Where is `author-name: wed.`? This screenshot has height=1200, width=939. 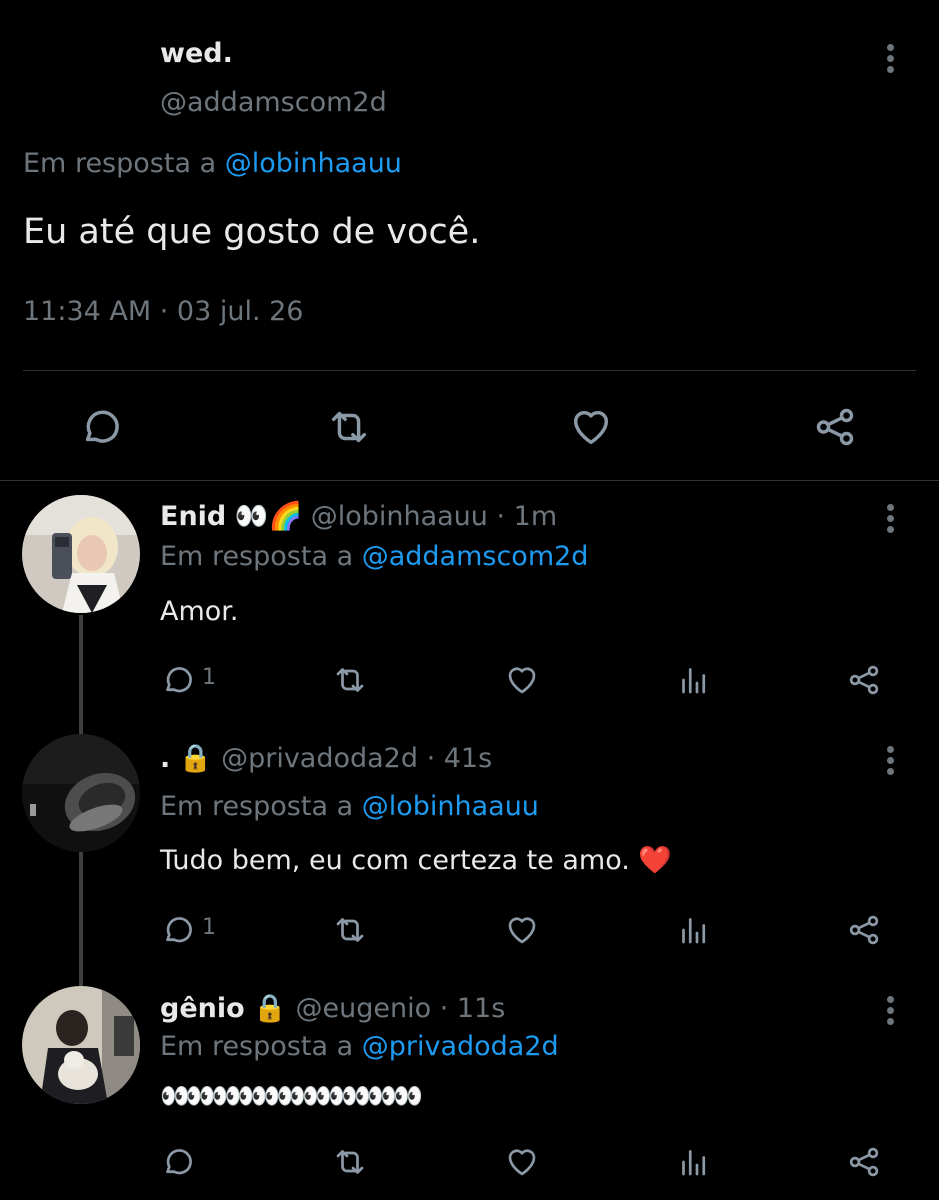
author-name: wed. is located at coordinates (196, 53).